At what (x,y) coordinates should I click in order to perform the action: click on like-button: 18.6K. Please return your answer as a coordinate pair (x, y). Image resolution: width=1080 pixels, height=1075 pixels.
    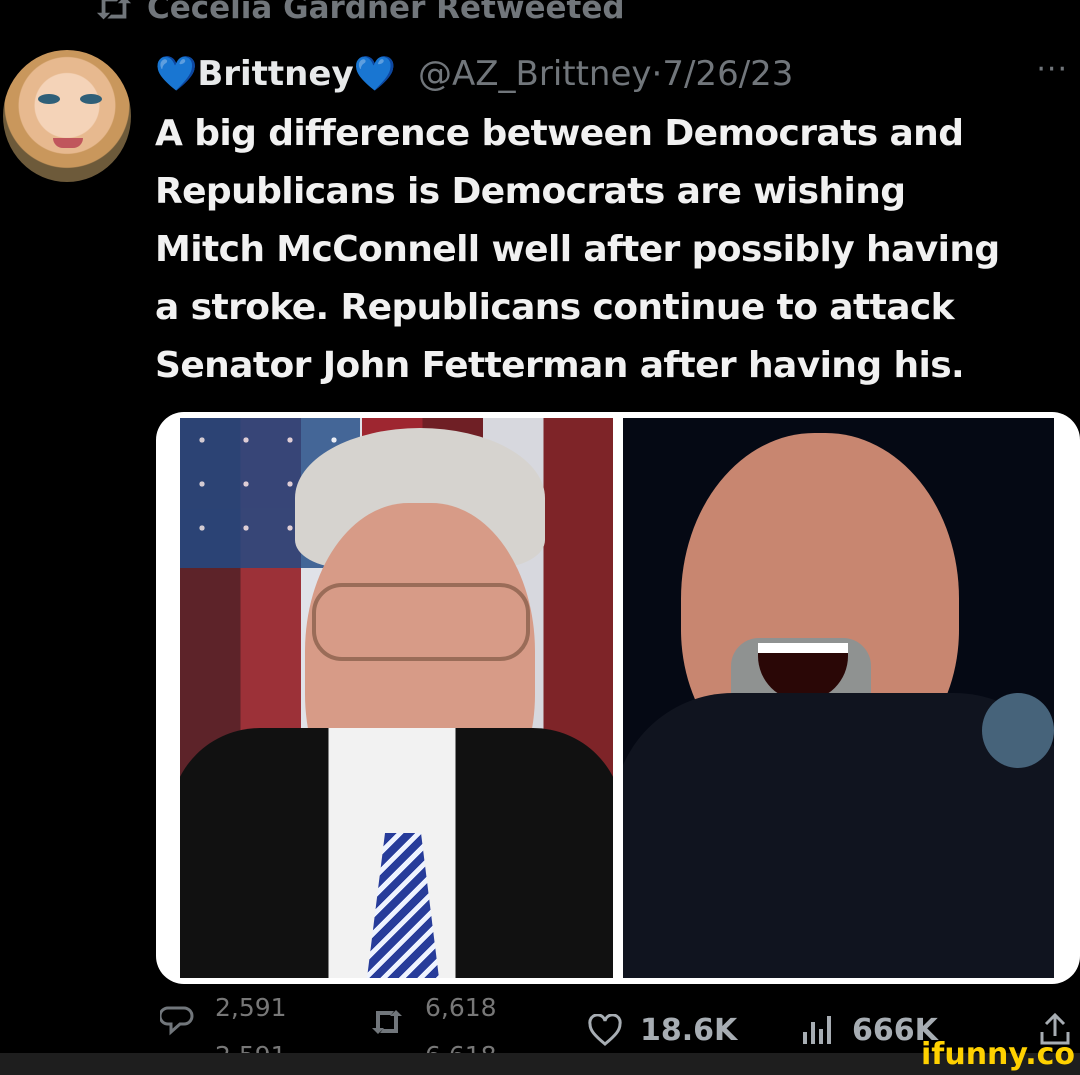
    Looking at the image, I should click on (662, 1030).